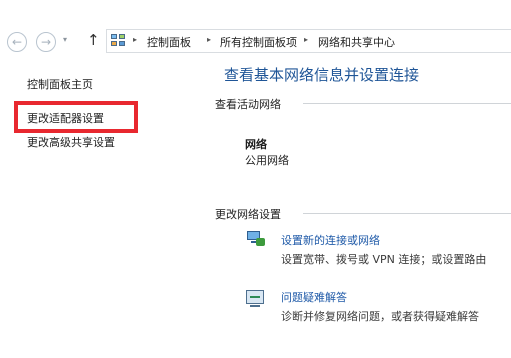  Describe the element at coordinates (93, 40) in the screenshot. I see `up-arrow-icon: ↑` at that location.